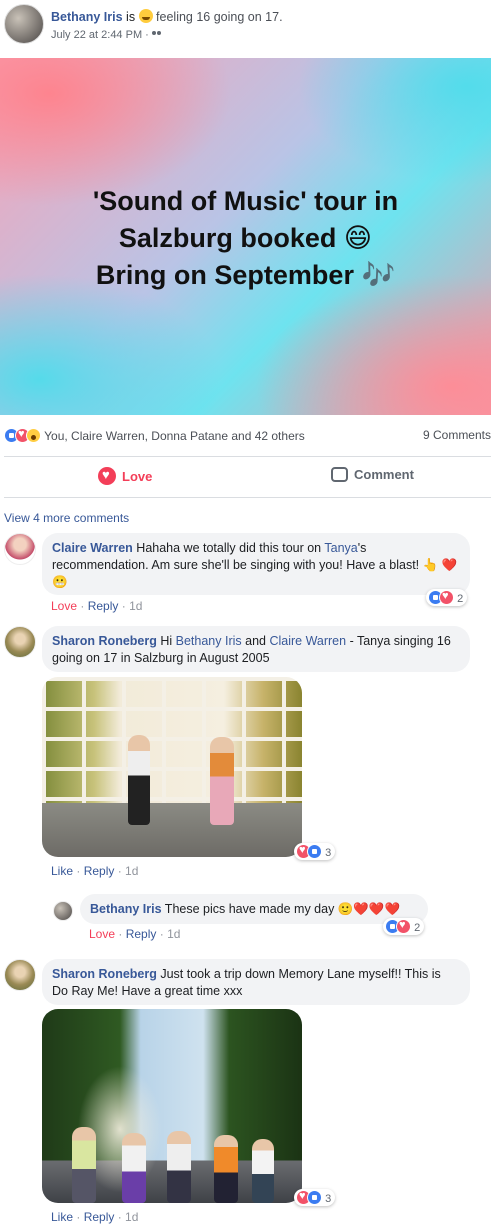 The image size is (491, 1231). I want to click on mention-link: Tanya, so click(340, 548).